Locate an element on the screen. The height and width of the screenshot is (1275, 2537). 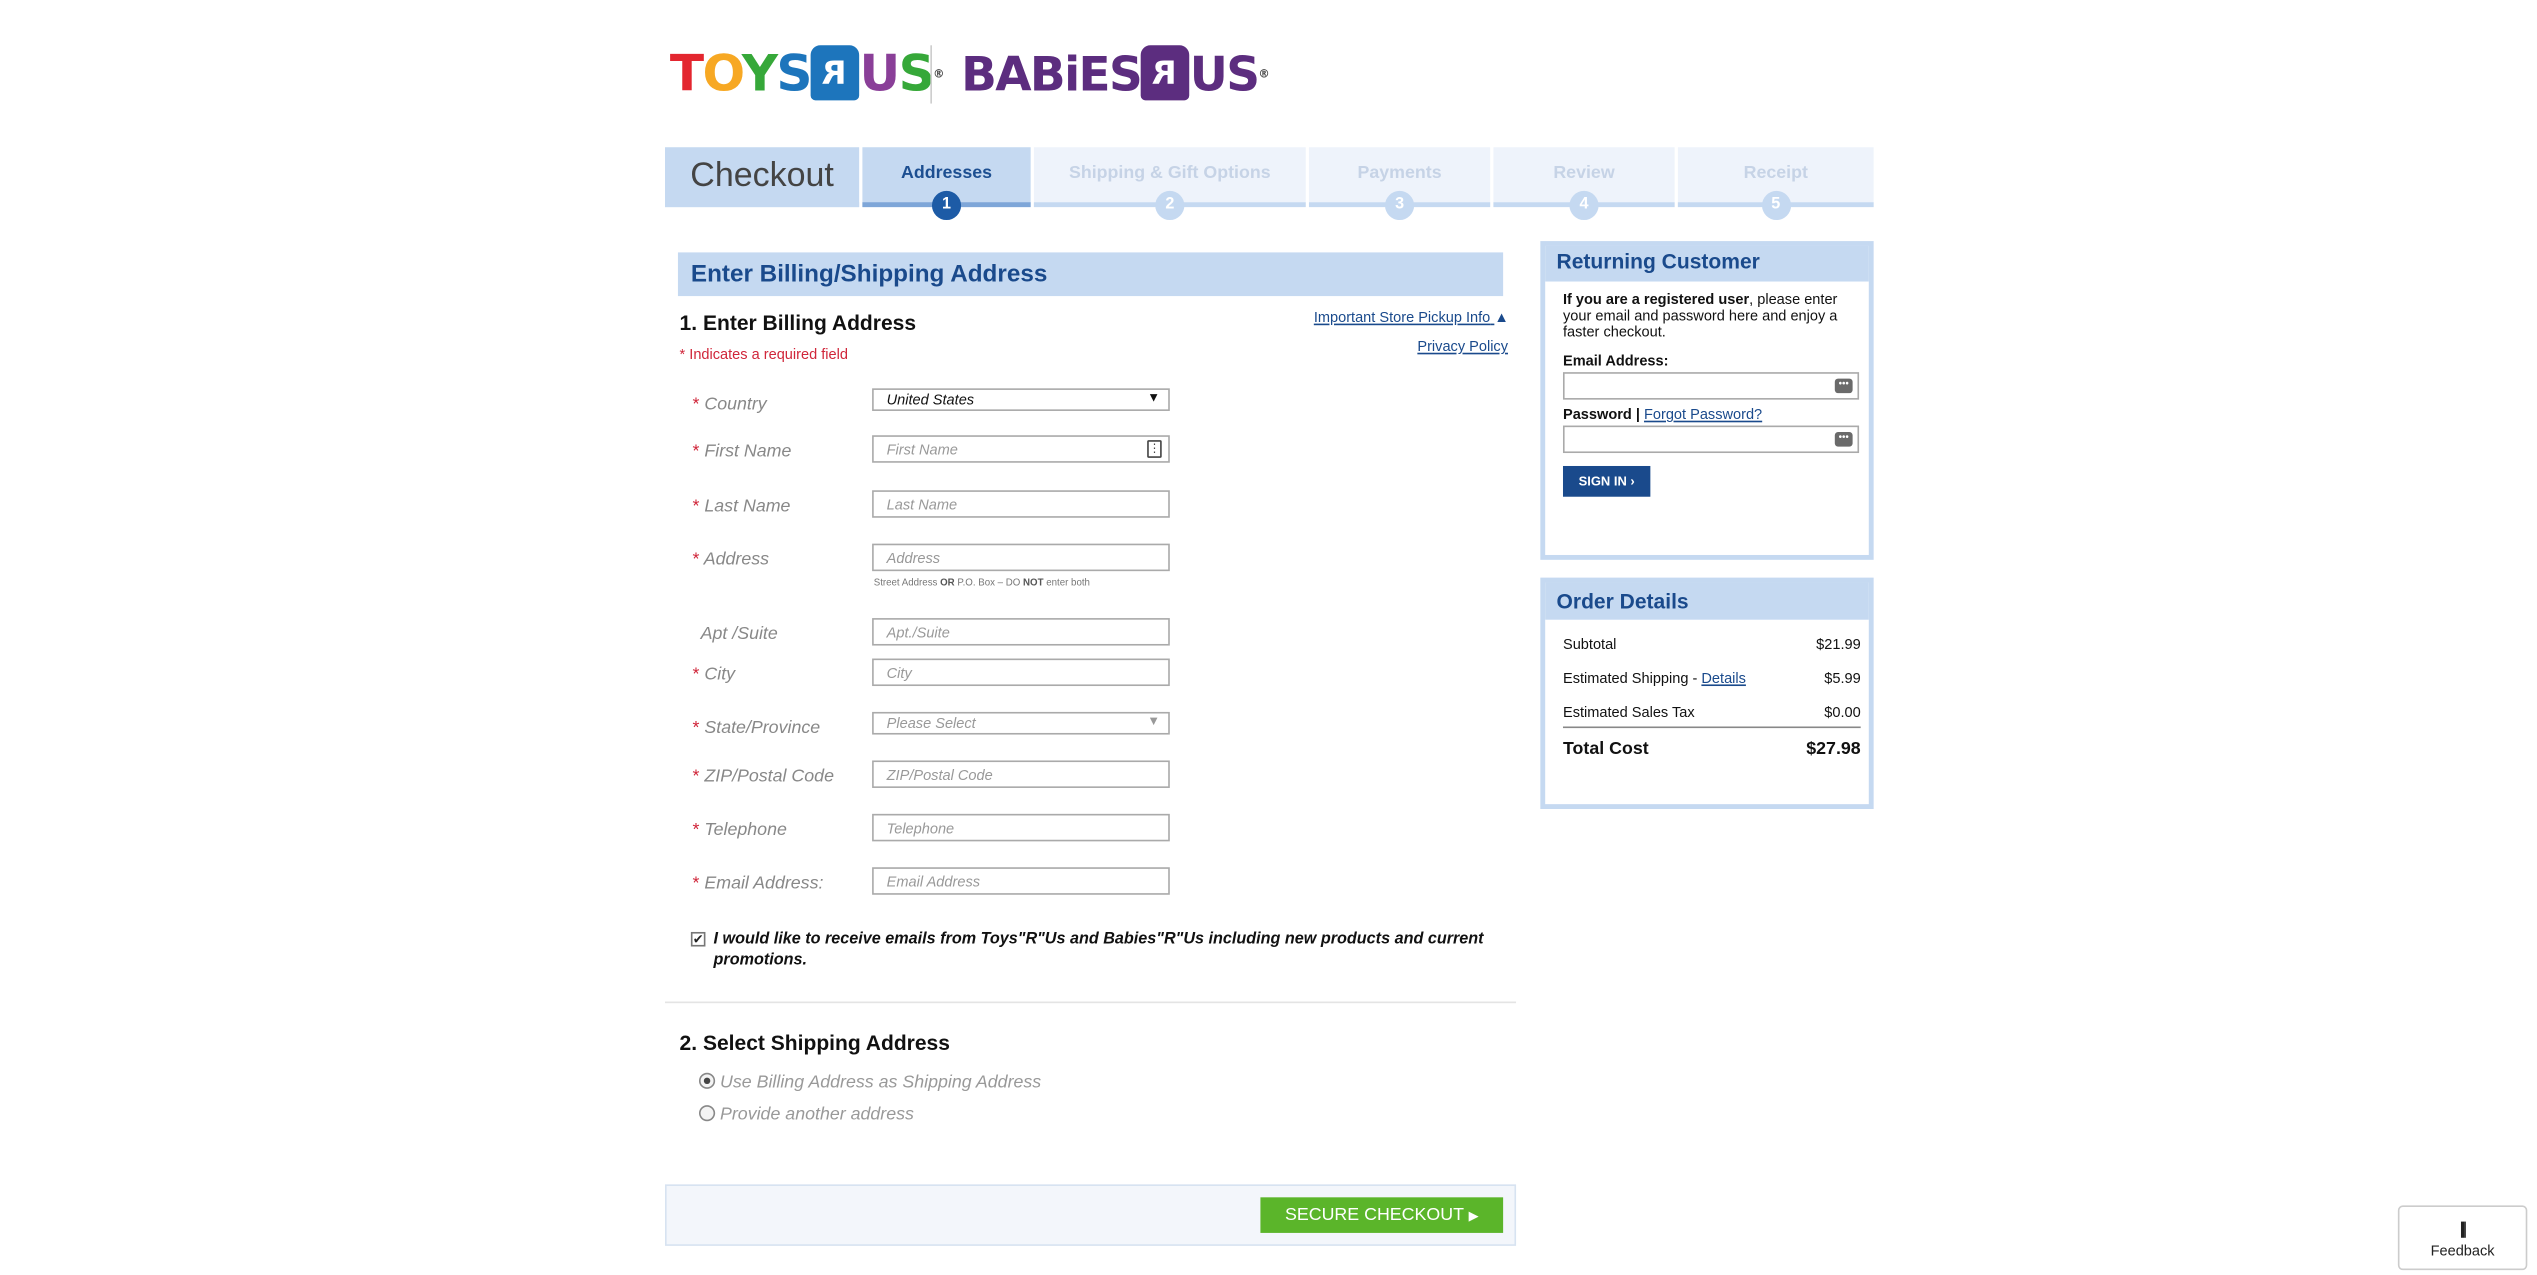
required-note: * Indicates a required field is located at coordinates (763, 354).